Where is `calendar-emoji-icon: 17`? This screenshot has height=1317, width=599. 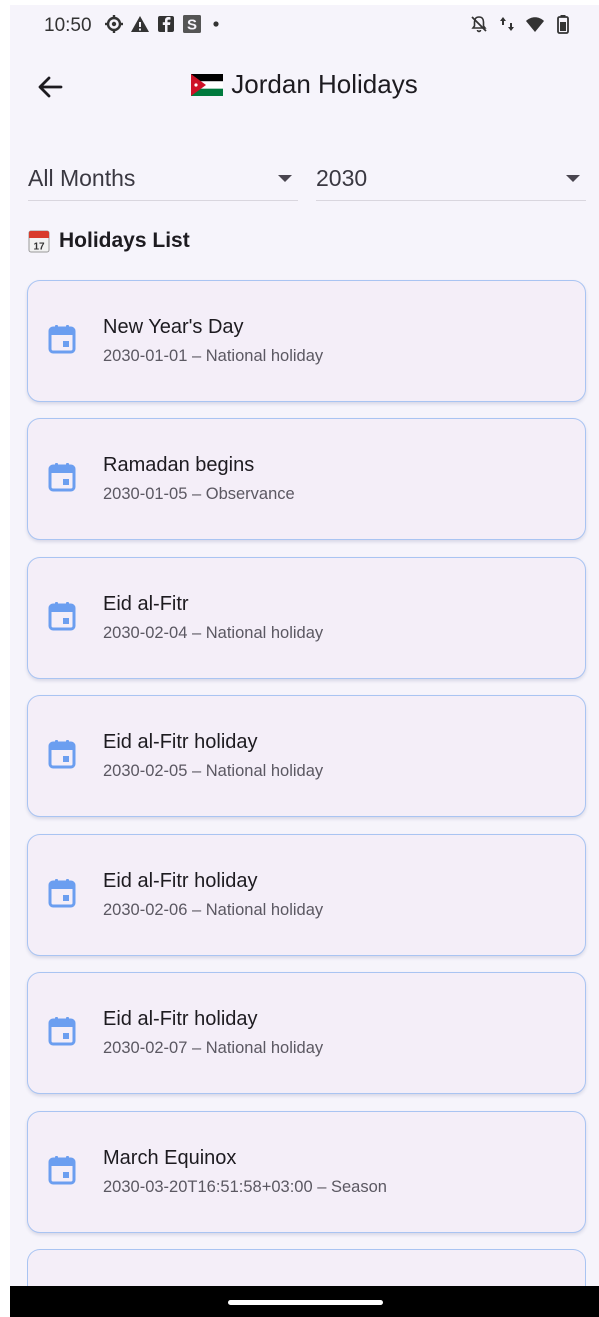
calendar-emoji-icon: 17 is located at coordinates (39, 241).